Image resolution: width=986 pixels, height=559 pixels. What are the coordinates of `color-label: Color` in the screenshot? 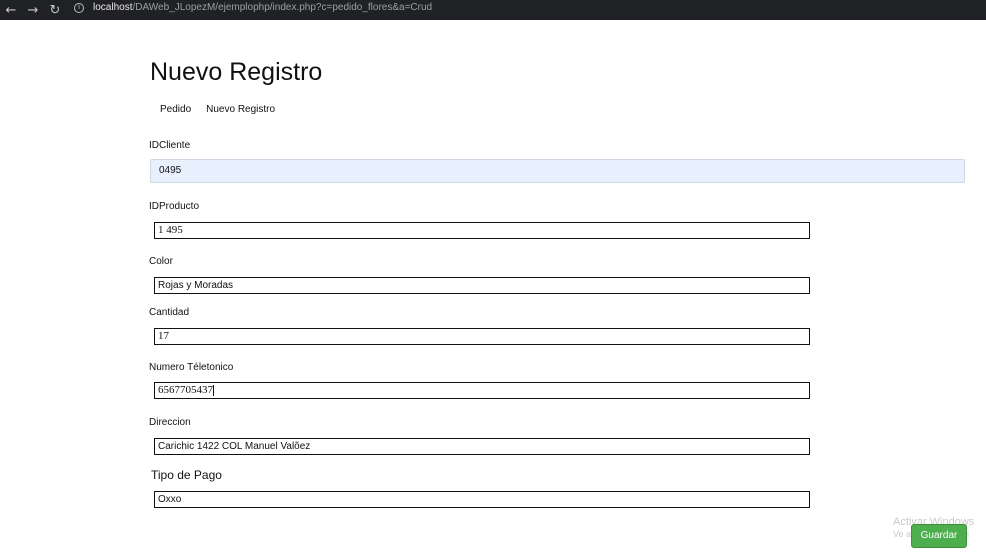 It's located at (161, 261).